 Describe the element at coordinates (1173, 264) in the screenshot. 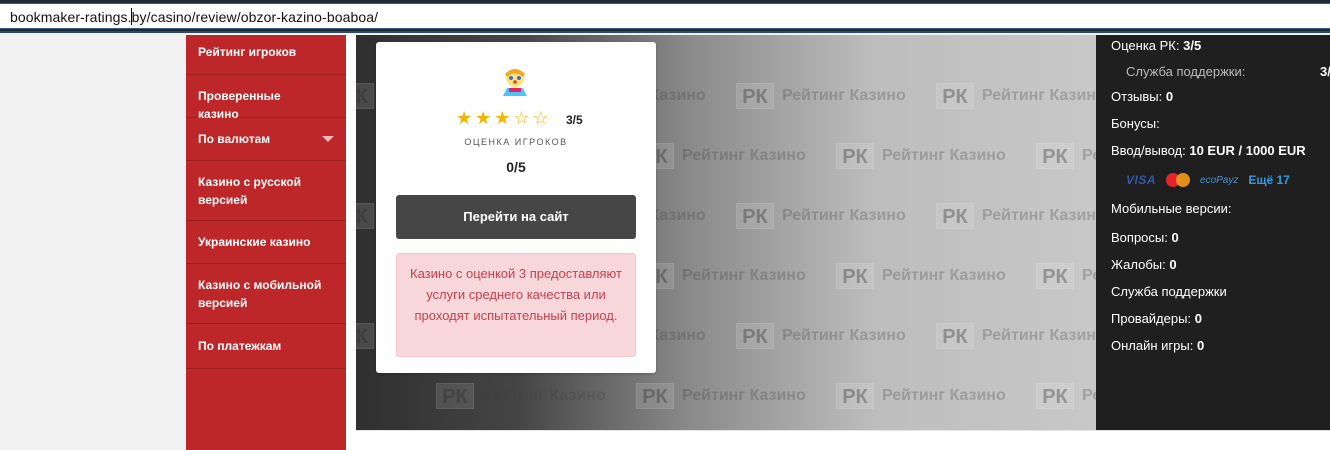

I see `complaints-value: 0` at that location.